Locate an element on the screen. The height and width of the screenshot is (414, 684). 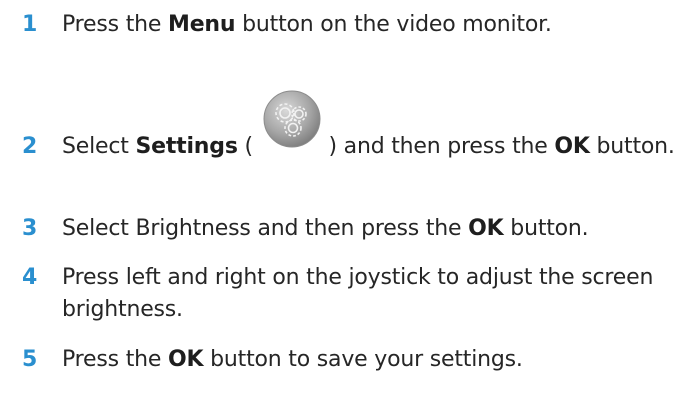
settings-gears-icon is located at coordinates (291, 121).